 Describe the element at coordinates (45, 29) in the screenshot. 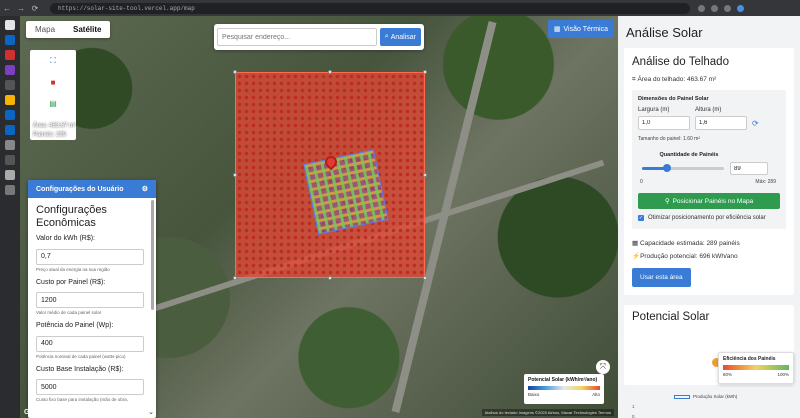

I see `tab-mapa: Mapa` at that location.